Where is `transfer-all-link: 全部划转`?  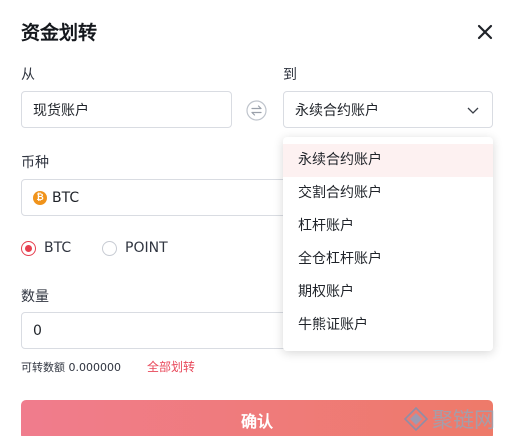 transfer-all-link: 全部划转 is located at coordinates (171, 366).